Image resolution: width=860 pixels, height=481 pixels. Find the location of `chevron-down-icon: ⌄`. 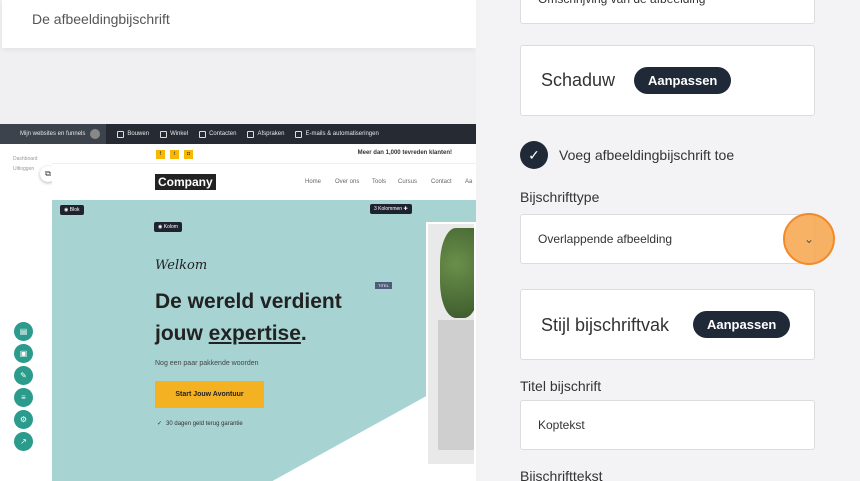

chevron-down-icon: ⌄ is located at coordinates (809, 239).